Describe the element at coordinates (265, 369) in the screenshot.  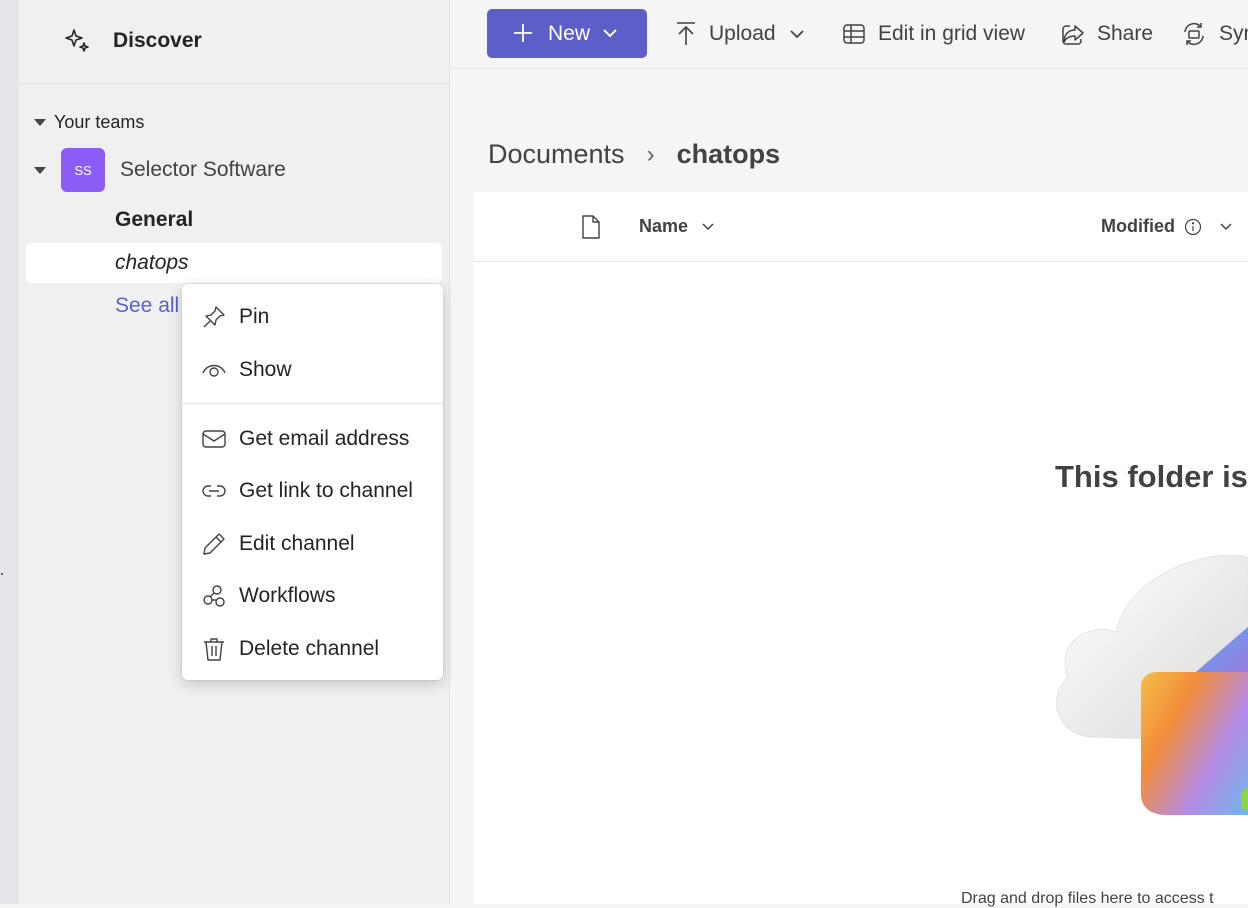
I see `menu-item-label: Show` at that location.